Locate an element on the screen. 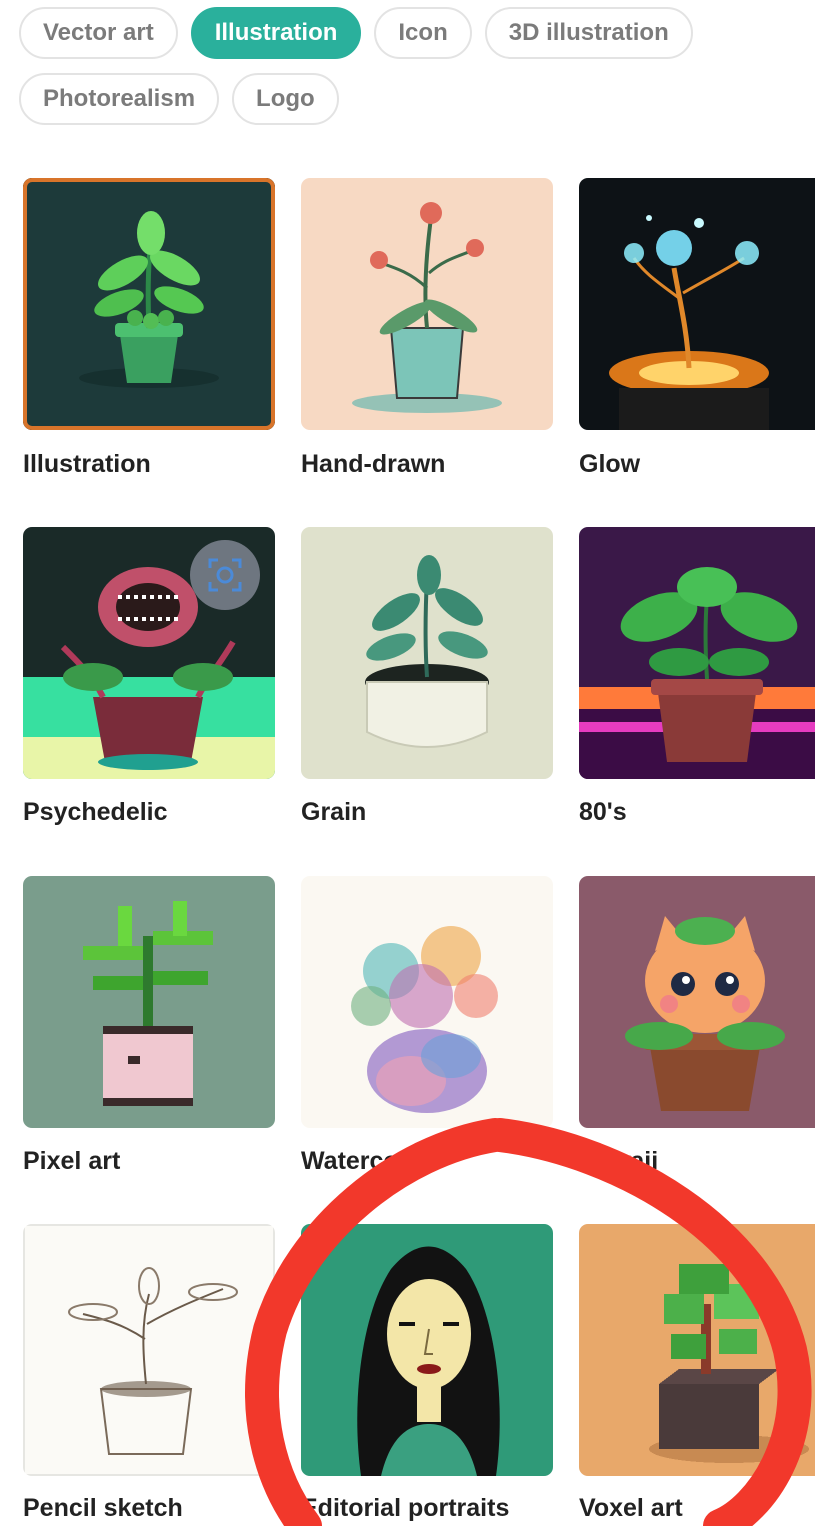 The width and height of the screenshot is (815, 1526). illustration-plant-image is located at coordinates (149, 304).